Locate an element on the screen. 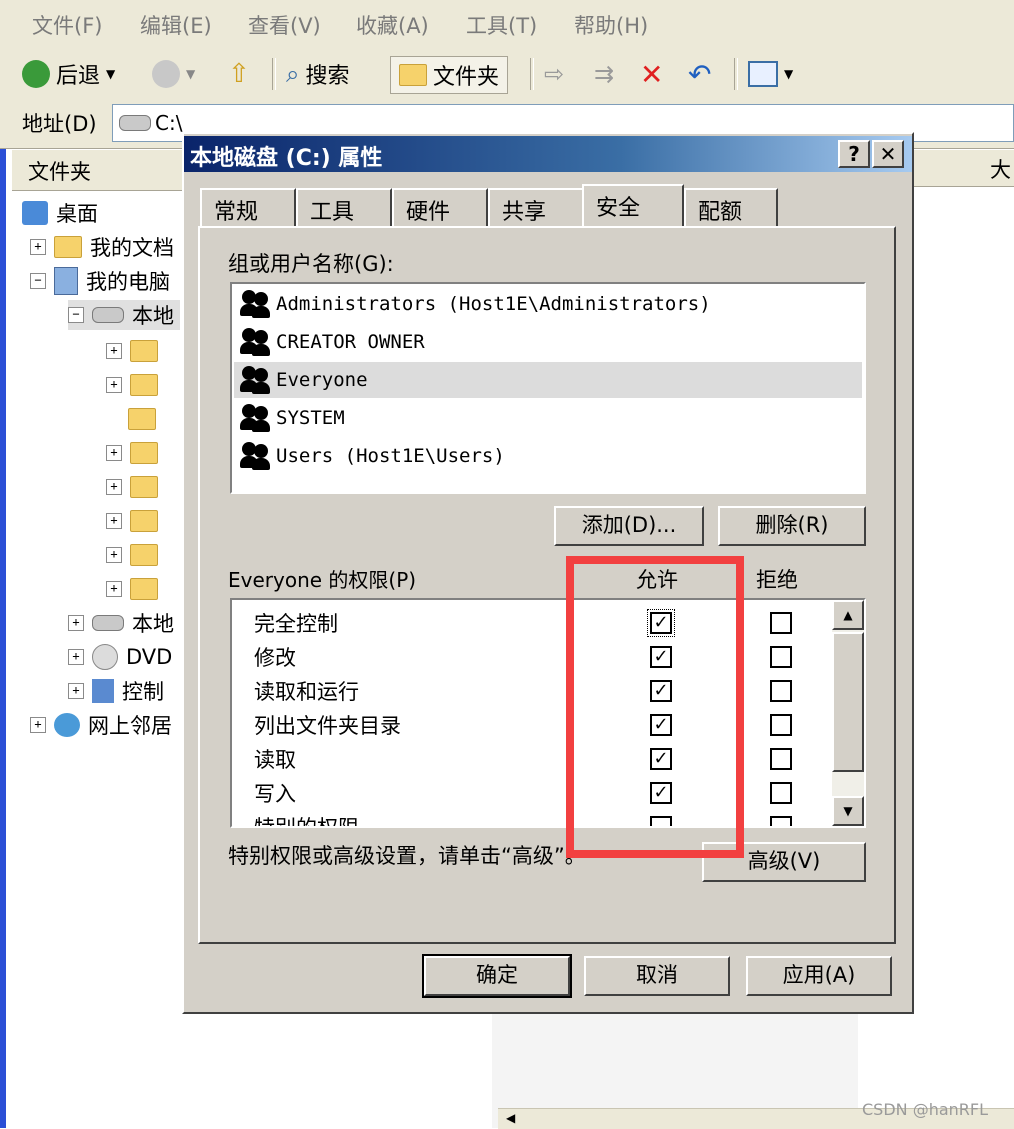  user-list-item-selected: Everyone is located at coordinates (548, 380).